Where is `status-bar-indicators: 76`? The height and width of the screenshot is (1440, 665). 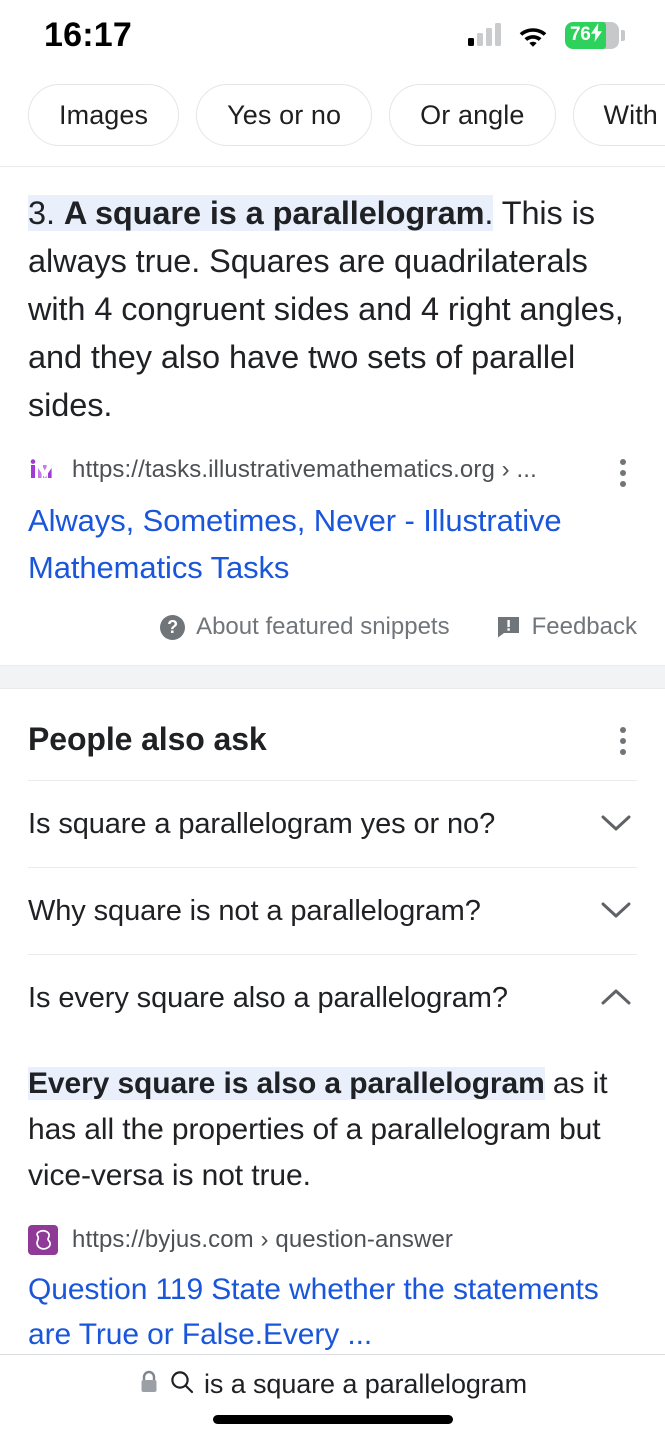 status-bar-indicators: 76 is located at coordinates (546, 35).